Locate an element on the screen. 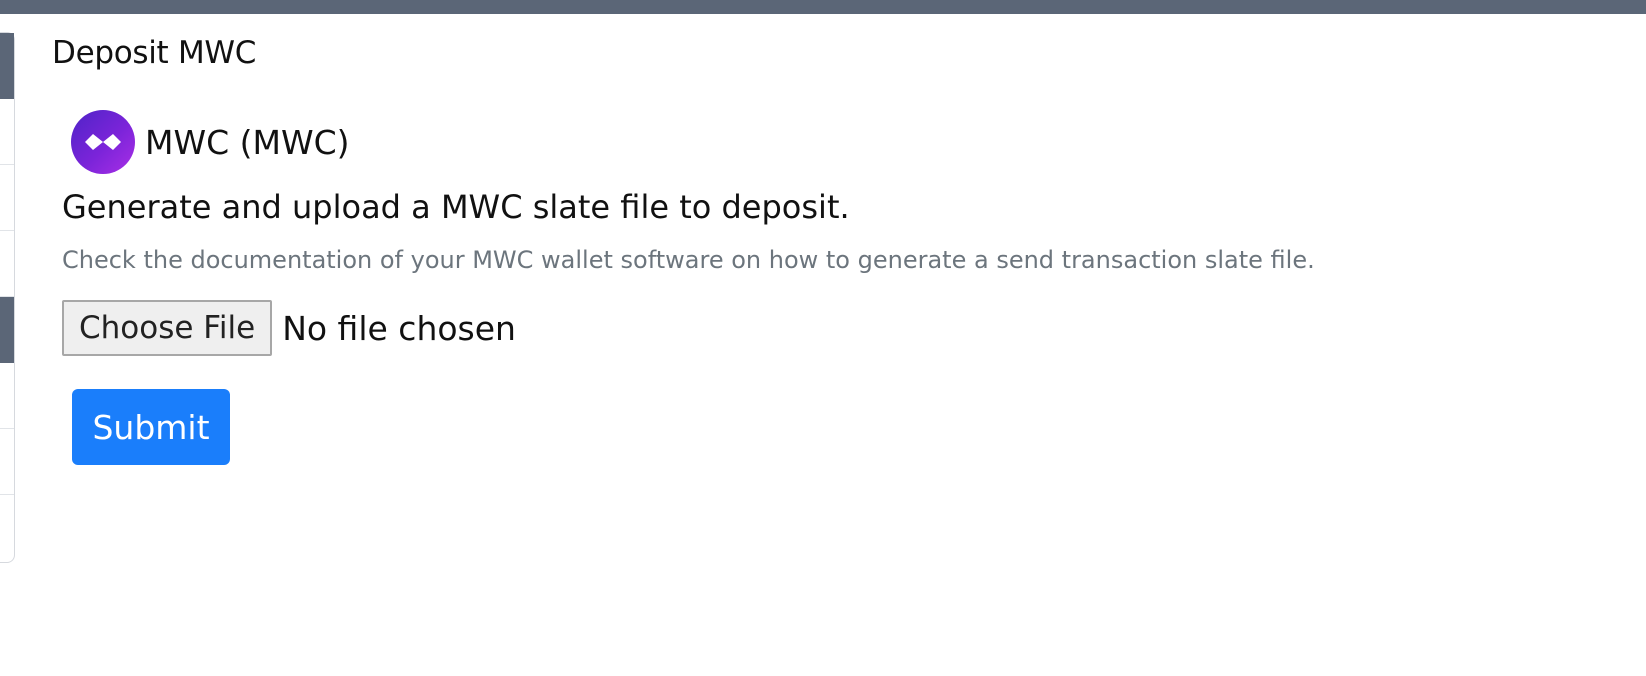  file-status-text: No file chosen is located at coordinates (399, 328).